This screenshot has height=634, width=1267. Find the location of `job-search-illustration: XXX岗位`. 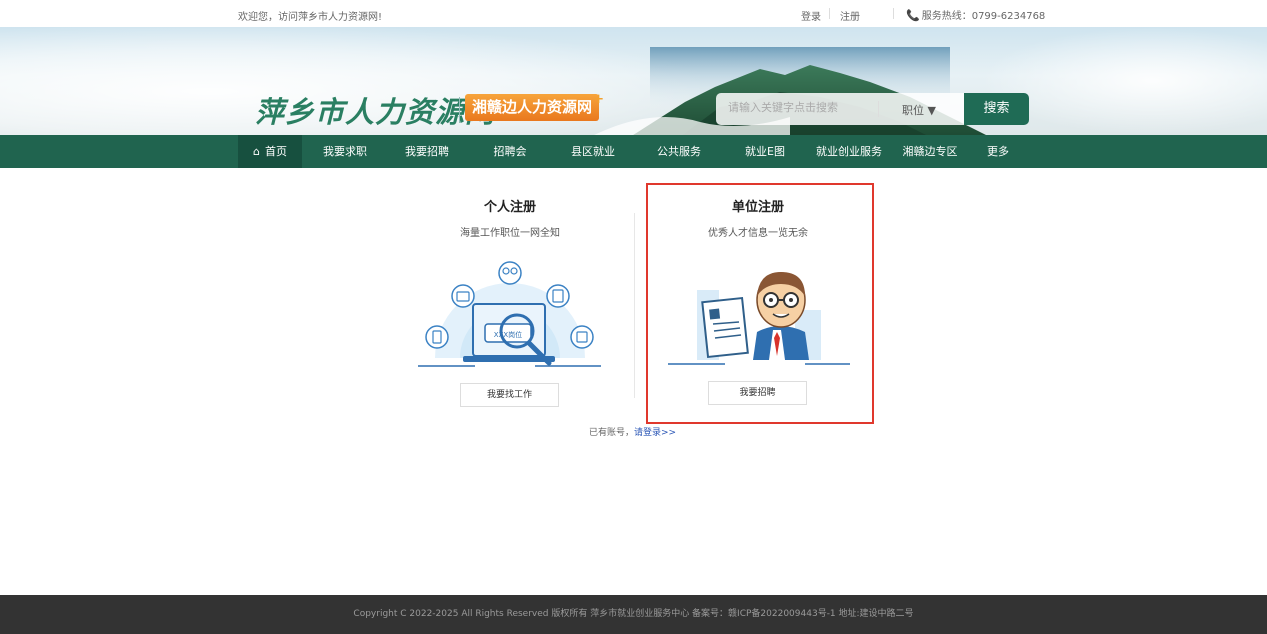

job-search-illustration: XXX岗位 is located at coordinates (509, 314).